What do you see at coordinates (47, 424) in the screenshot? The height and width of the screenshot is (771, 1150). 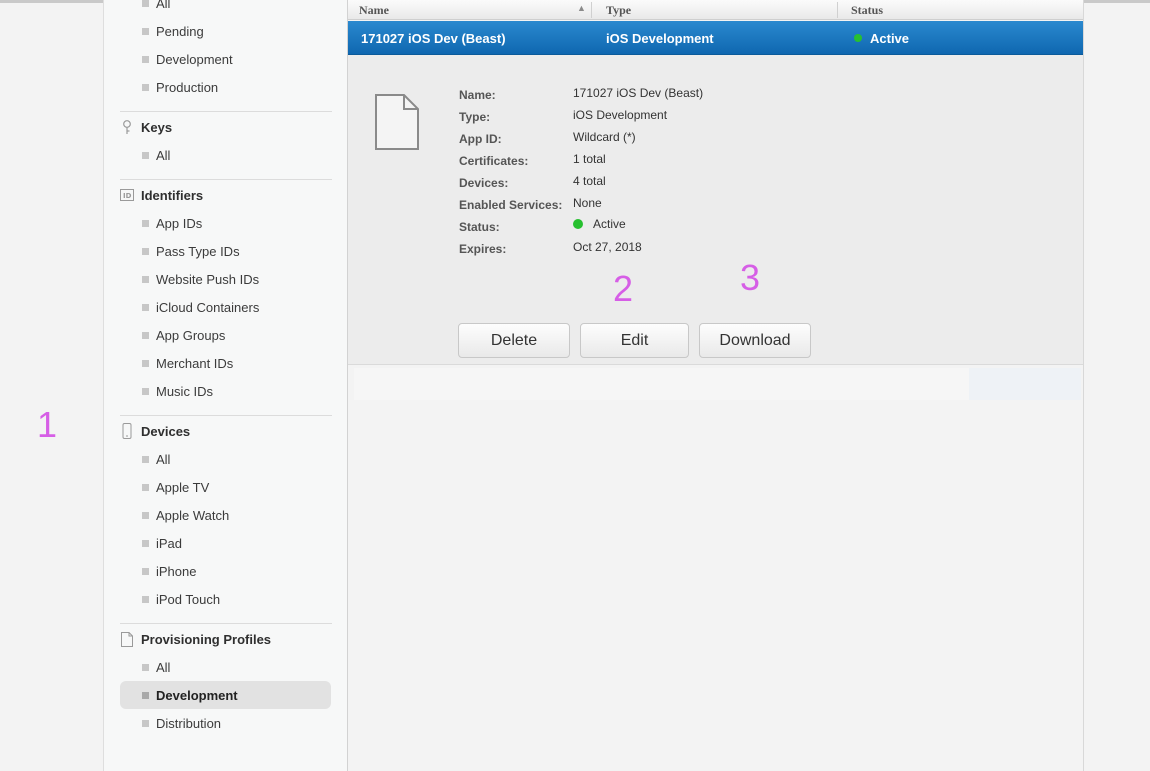 I see `annotation-1: 1` at bounding box center [47, 424].